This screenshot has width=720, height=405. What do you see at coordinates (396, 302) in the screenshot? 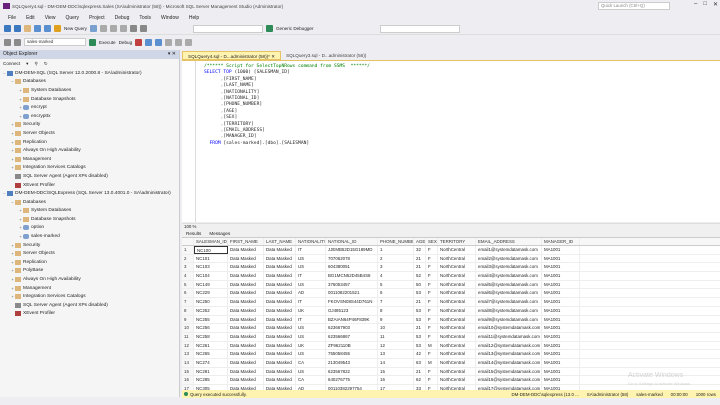
I see `grid-cell: 7` at bounding box center [396, 302].